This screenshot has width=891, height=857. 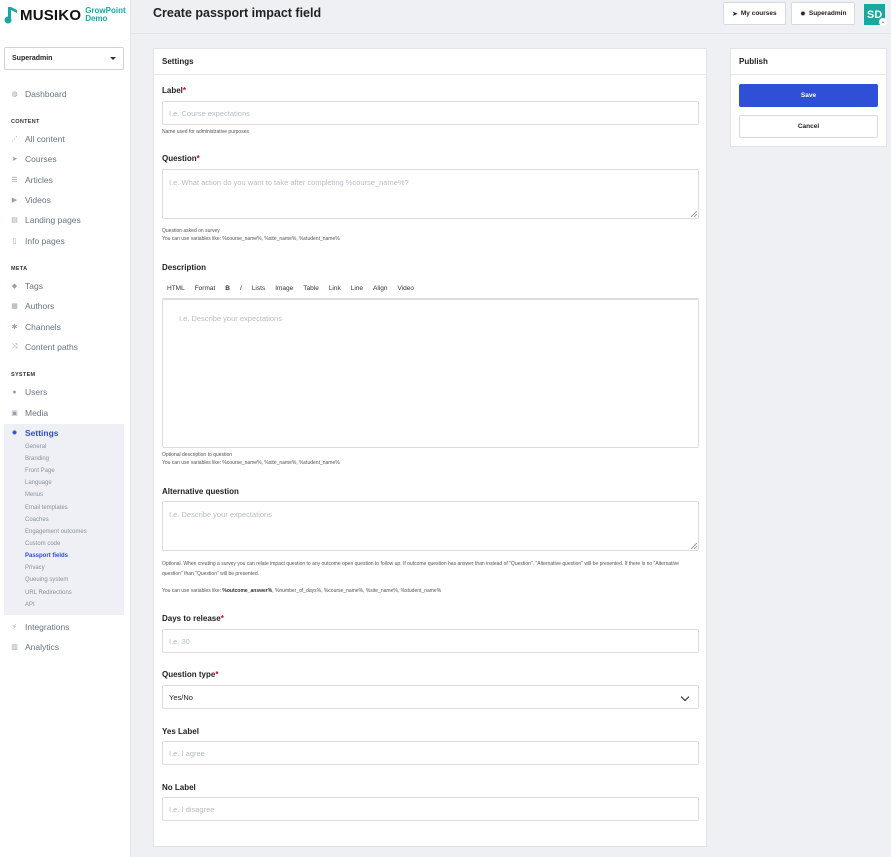 I want to click on question-type-field-label: Question type*, so click(x=190, y=674).